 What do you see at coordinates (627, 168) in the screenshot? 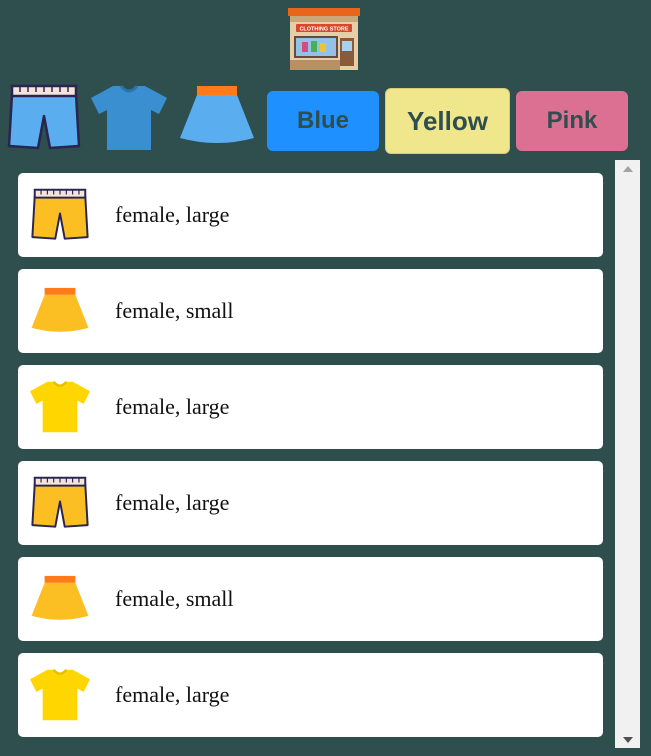
I see `scroll-up-arrow-icon` at bounding box center [627, 168].